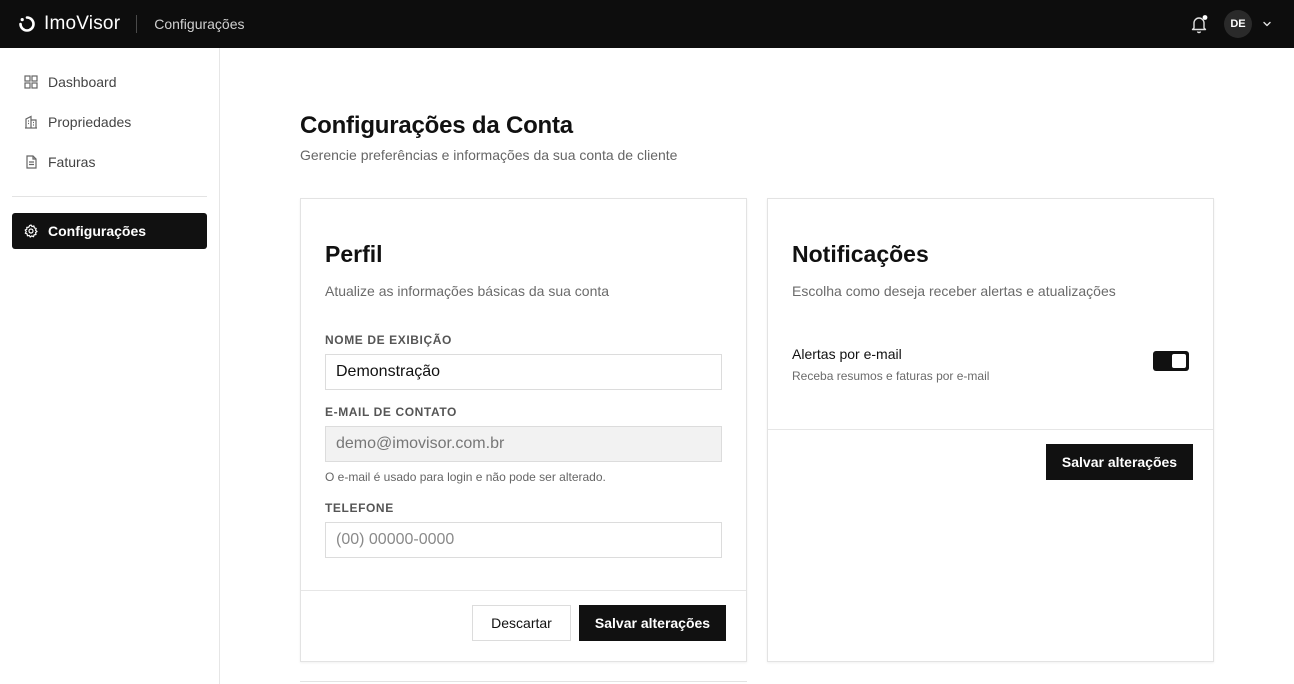 This screenshot has height=684, width=1294. Describe the element at coordinates (1119, 462) in the screenshot. I see `save-notifications-button: Salvar alterações` at that location.